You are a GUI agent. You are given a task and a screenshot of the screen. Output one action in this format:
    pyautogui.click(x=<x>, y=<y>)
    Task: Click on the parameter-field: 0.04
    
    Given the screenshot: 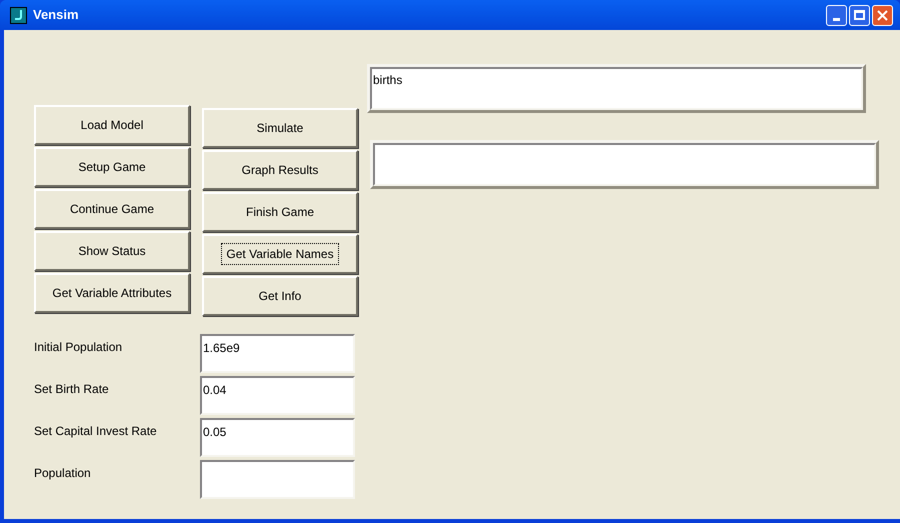 What is the action you would take?
    pyautogui.click(x=277, y=395)
    